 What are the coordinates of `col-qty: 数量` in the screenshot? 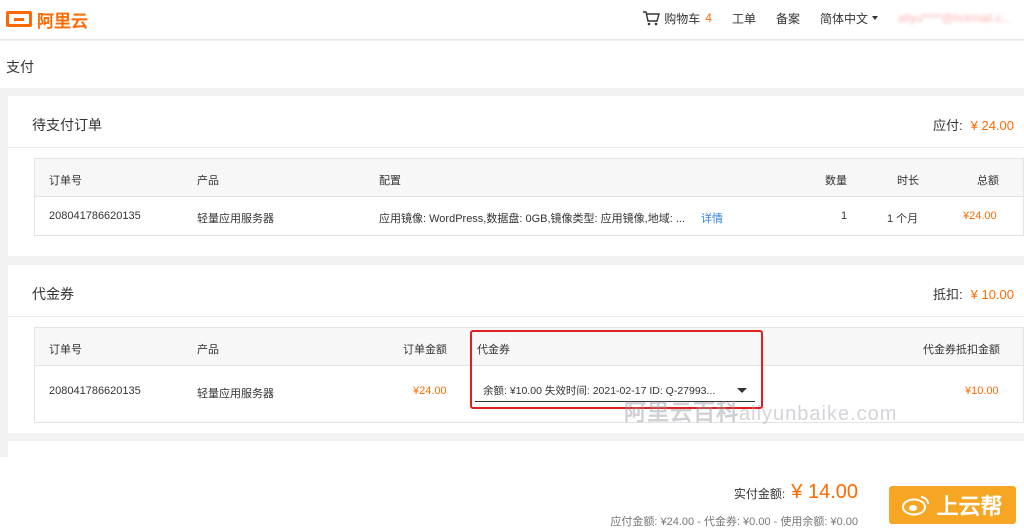 It's located at (836, 181).